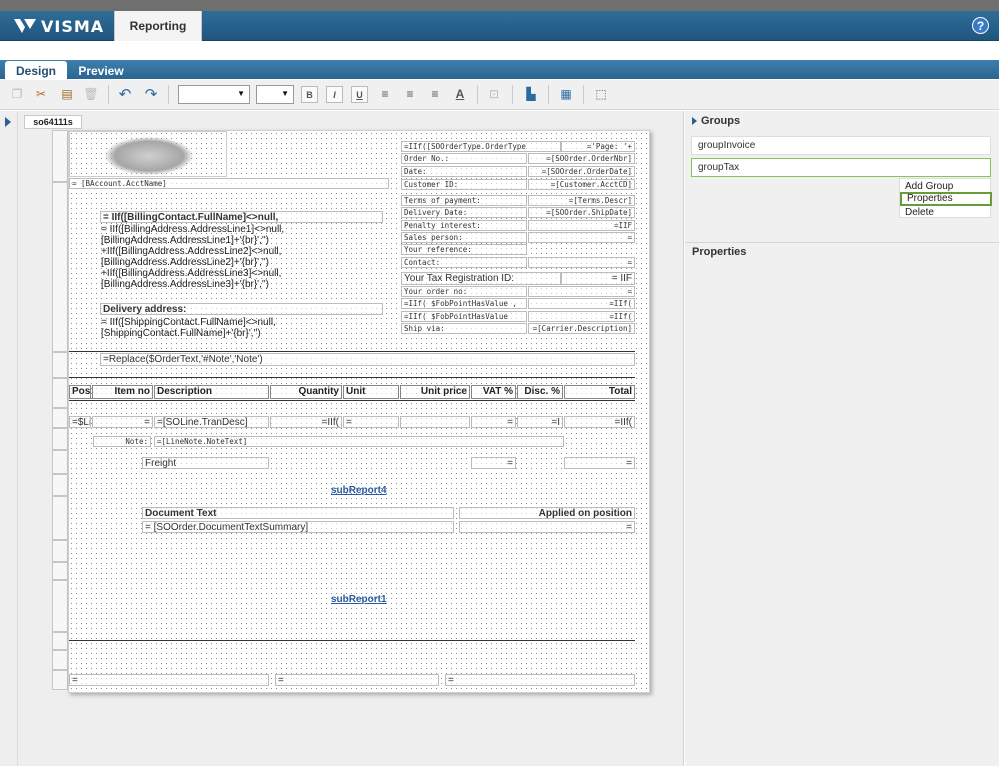 This screenshot has height=766, width=999. What do you see at coordinates (599, 422) in the screenshot?
I see `detail-total: =IIf(` at bounding box center [599, 422].